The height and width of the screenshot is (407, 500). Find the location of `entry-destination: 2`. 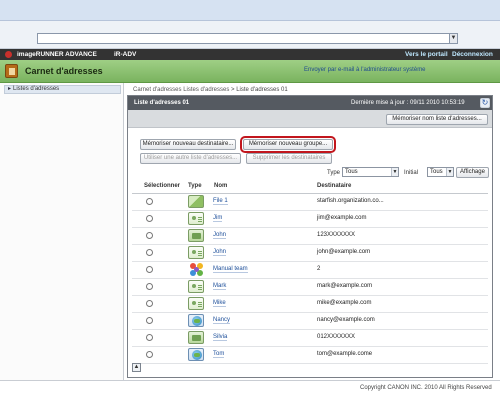

entry-destination: 2 is located at coordinates (319, 269).